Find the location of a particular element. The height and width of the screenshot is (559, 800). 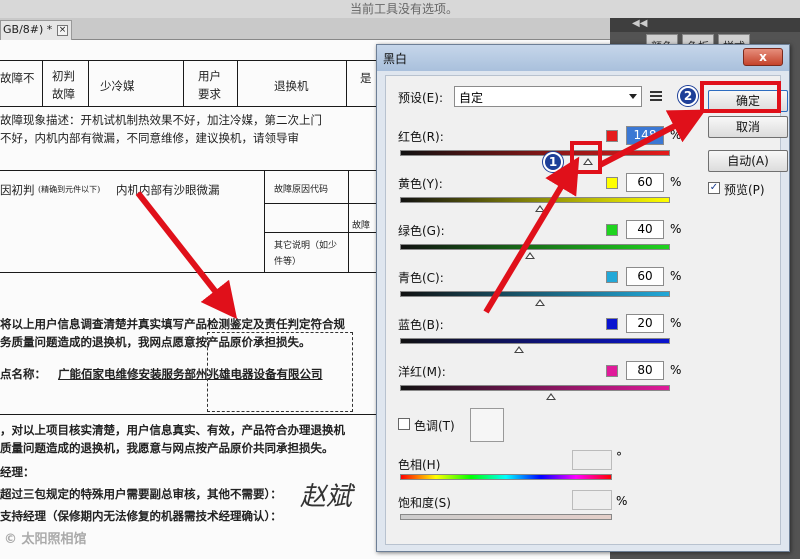

arrow-to-slider is located at coordinates (531, 235).